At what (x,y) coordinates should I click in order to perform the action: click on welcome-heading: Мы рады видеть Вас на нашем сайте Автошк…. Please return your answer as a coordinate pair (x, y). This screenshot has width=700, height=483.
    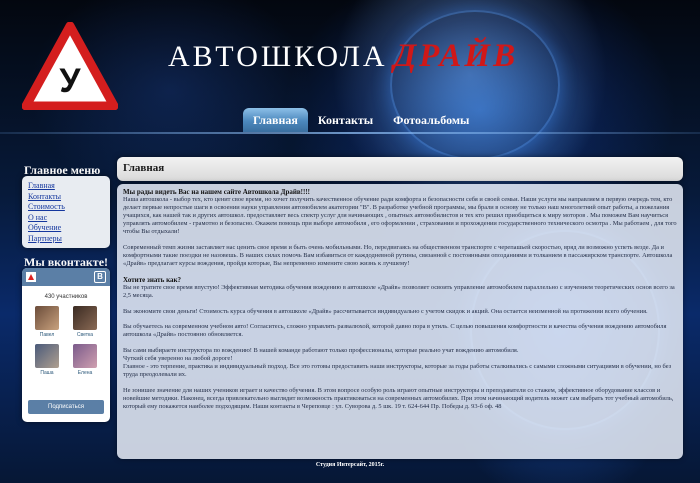
    Looking at the image, I should click on (217, 192).